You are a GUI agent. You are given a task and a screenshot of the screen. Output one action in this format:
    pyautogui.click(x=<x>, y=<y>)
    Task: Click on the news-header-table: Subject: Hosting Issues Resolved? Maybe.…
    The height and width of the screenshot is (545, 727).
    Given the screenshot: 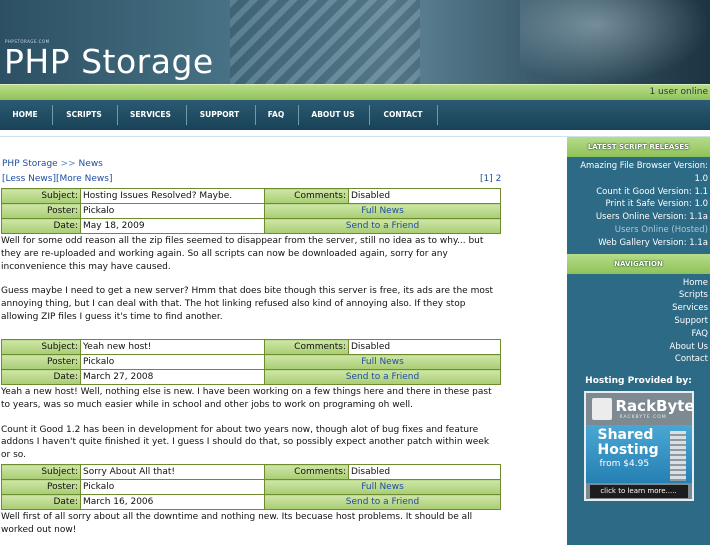 What is the action you would take?
    pyautogui.click(x=251, y=211)
    